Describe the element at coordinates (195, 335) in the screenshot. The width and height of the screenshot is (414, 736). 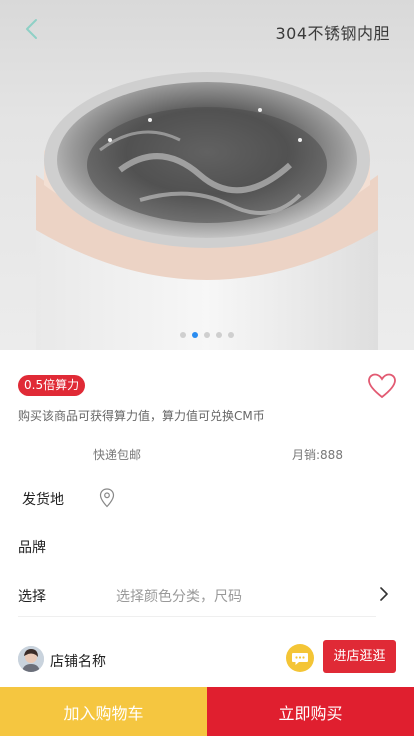
I see `carousel-dot-active` at that location.